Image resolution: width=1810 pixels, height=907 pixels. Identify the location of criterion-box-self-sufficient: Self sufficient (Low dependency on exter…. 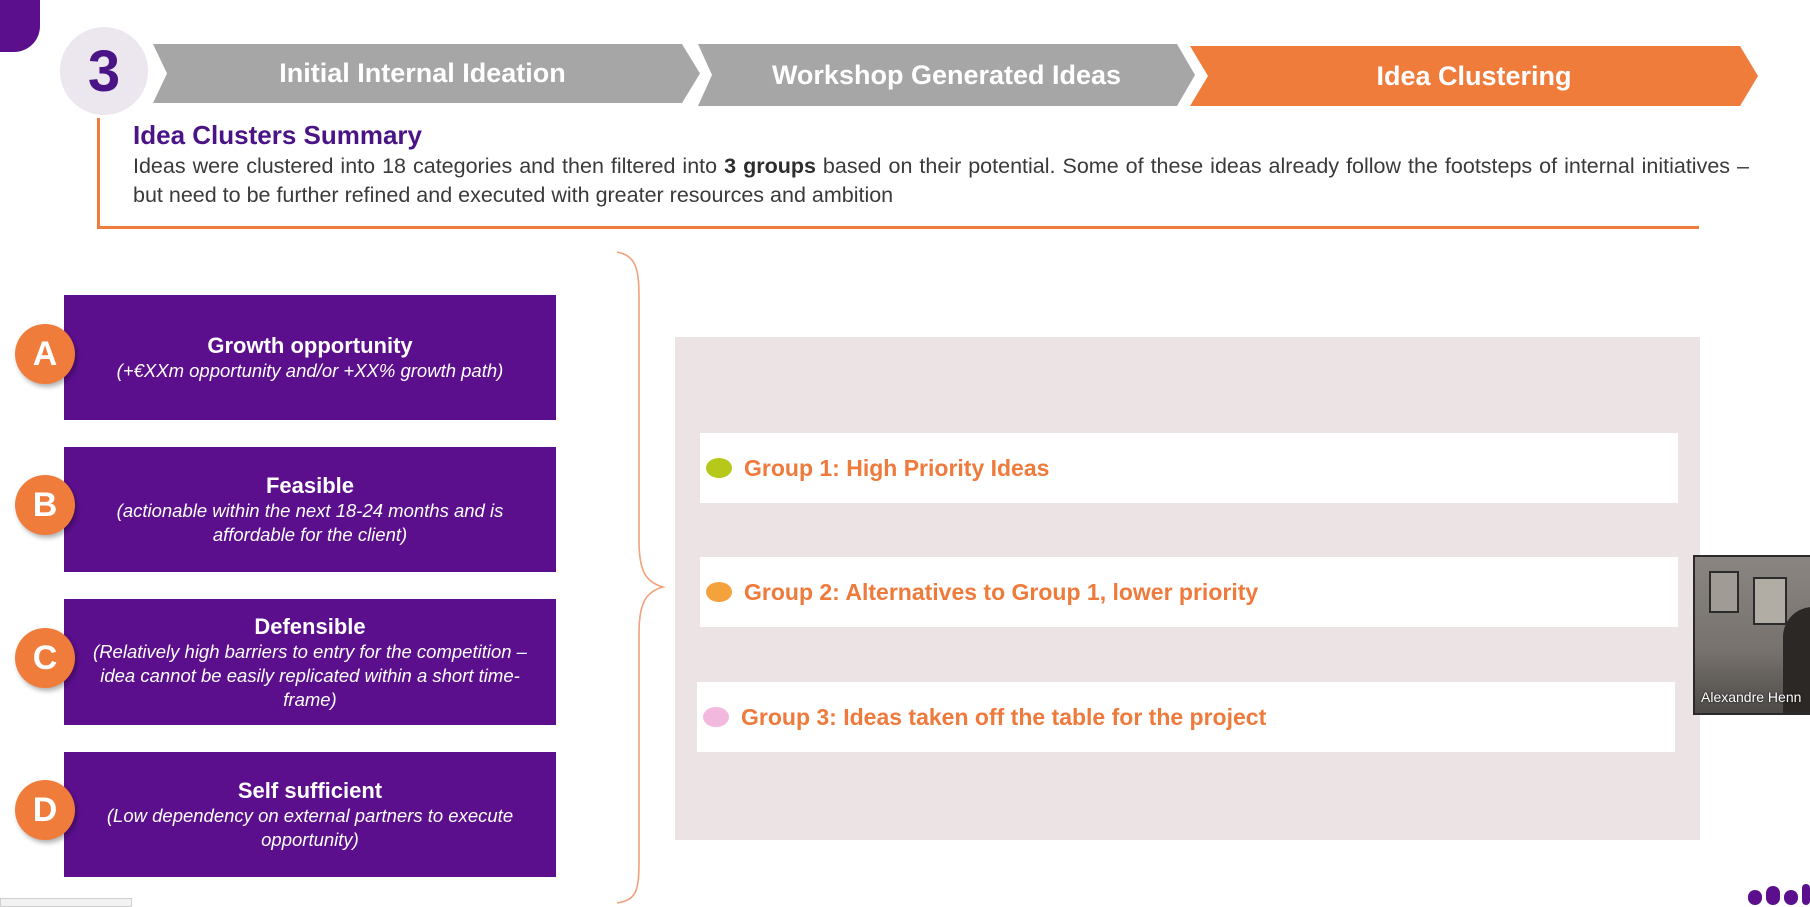
(310, 814).